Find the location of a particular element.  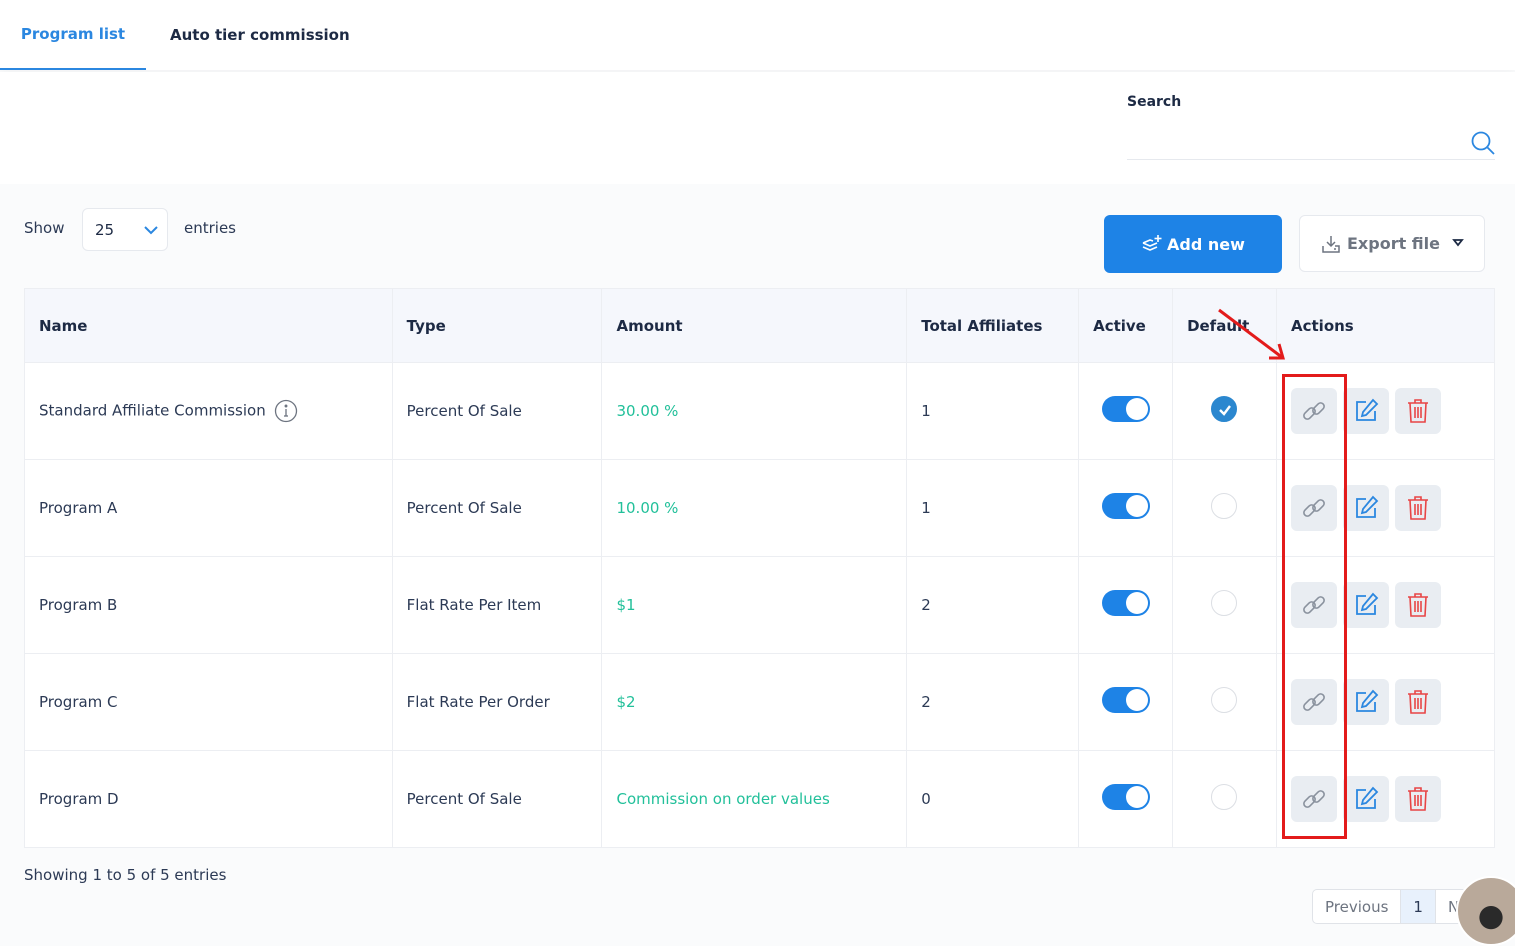

search-input is located at coordinates (1311, 143).